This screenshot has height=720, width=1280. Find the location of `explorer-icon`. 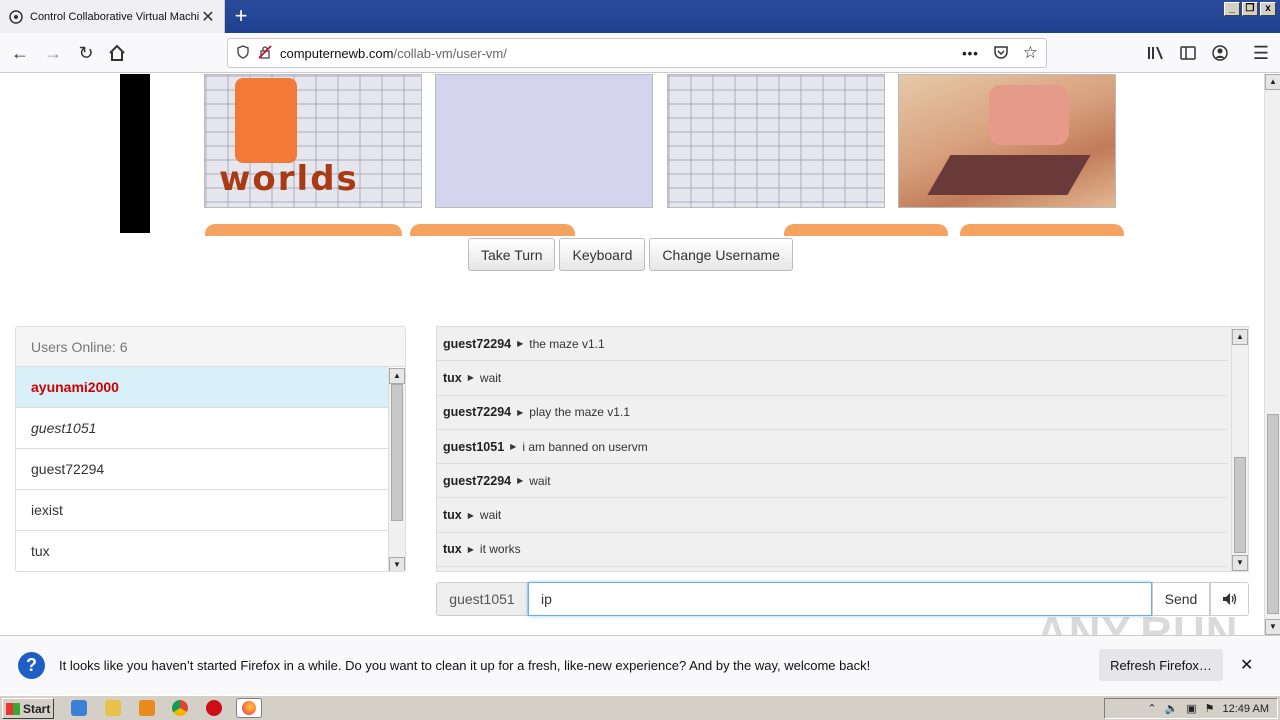

explorer-icon is located at coordinates (113, 708).